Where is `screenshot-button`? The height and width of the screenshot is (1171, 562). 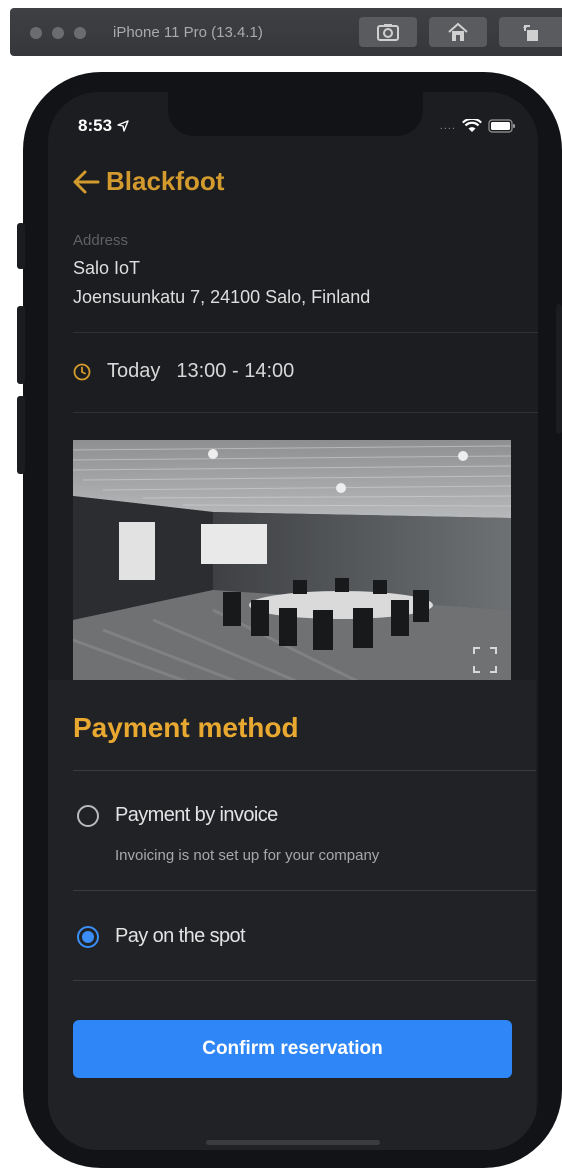
screenshot-button is located at coordinates (388, 32).